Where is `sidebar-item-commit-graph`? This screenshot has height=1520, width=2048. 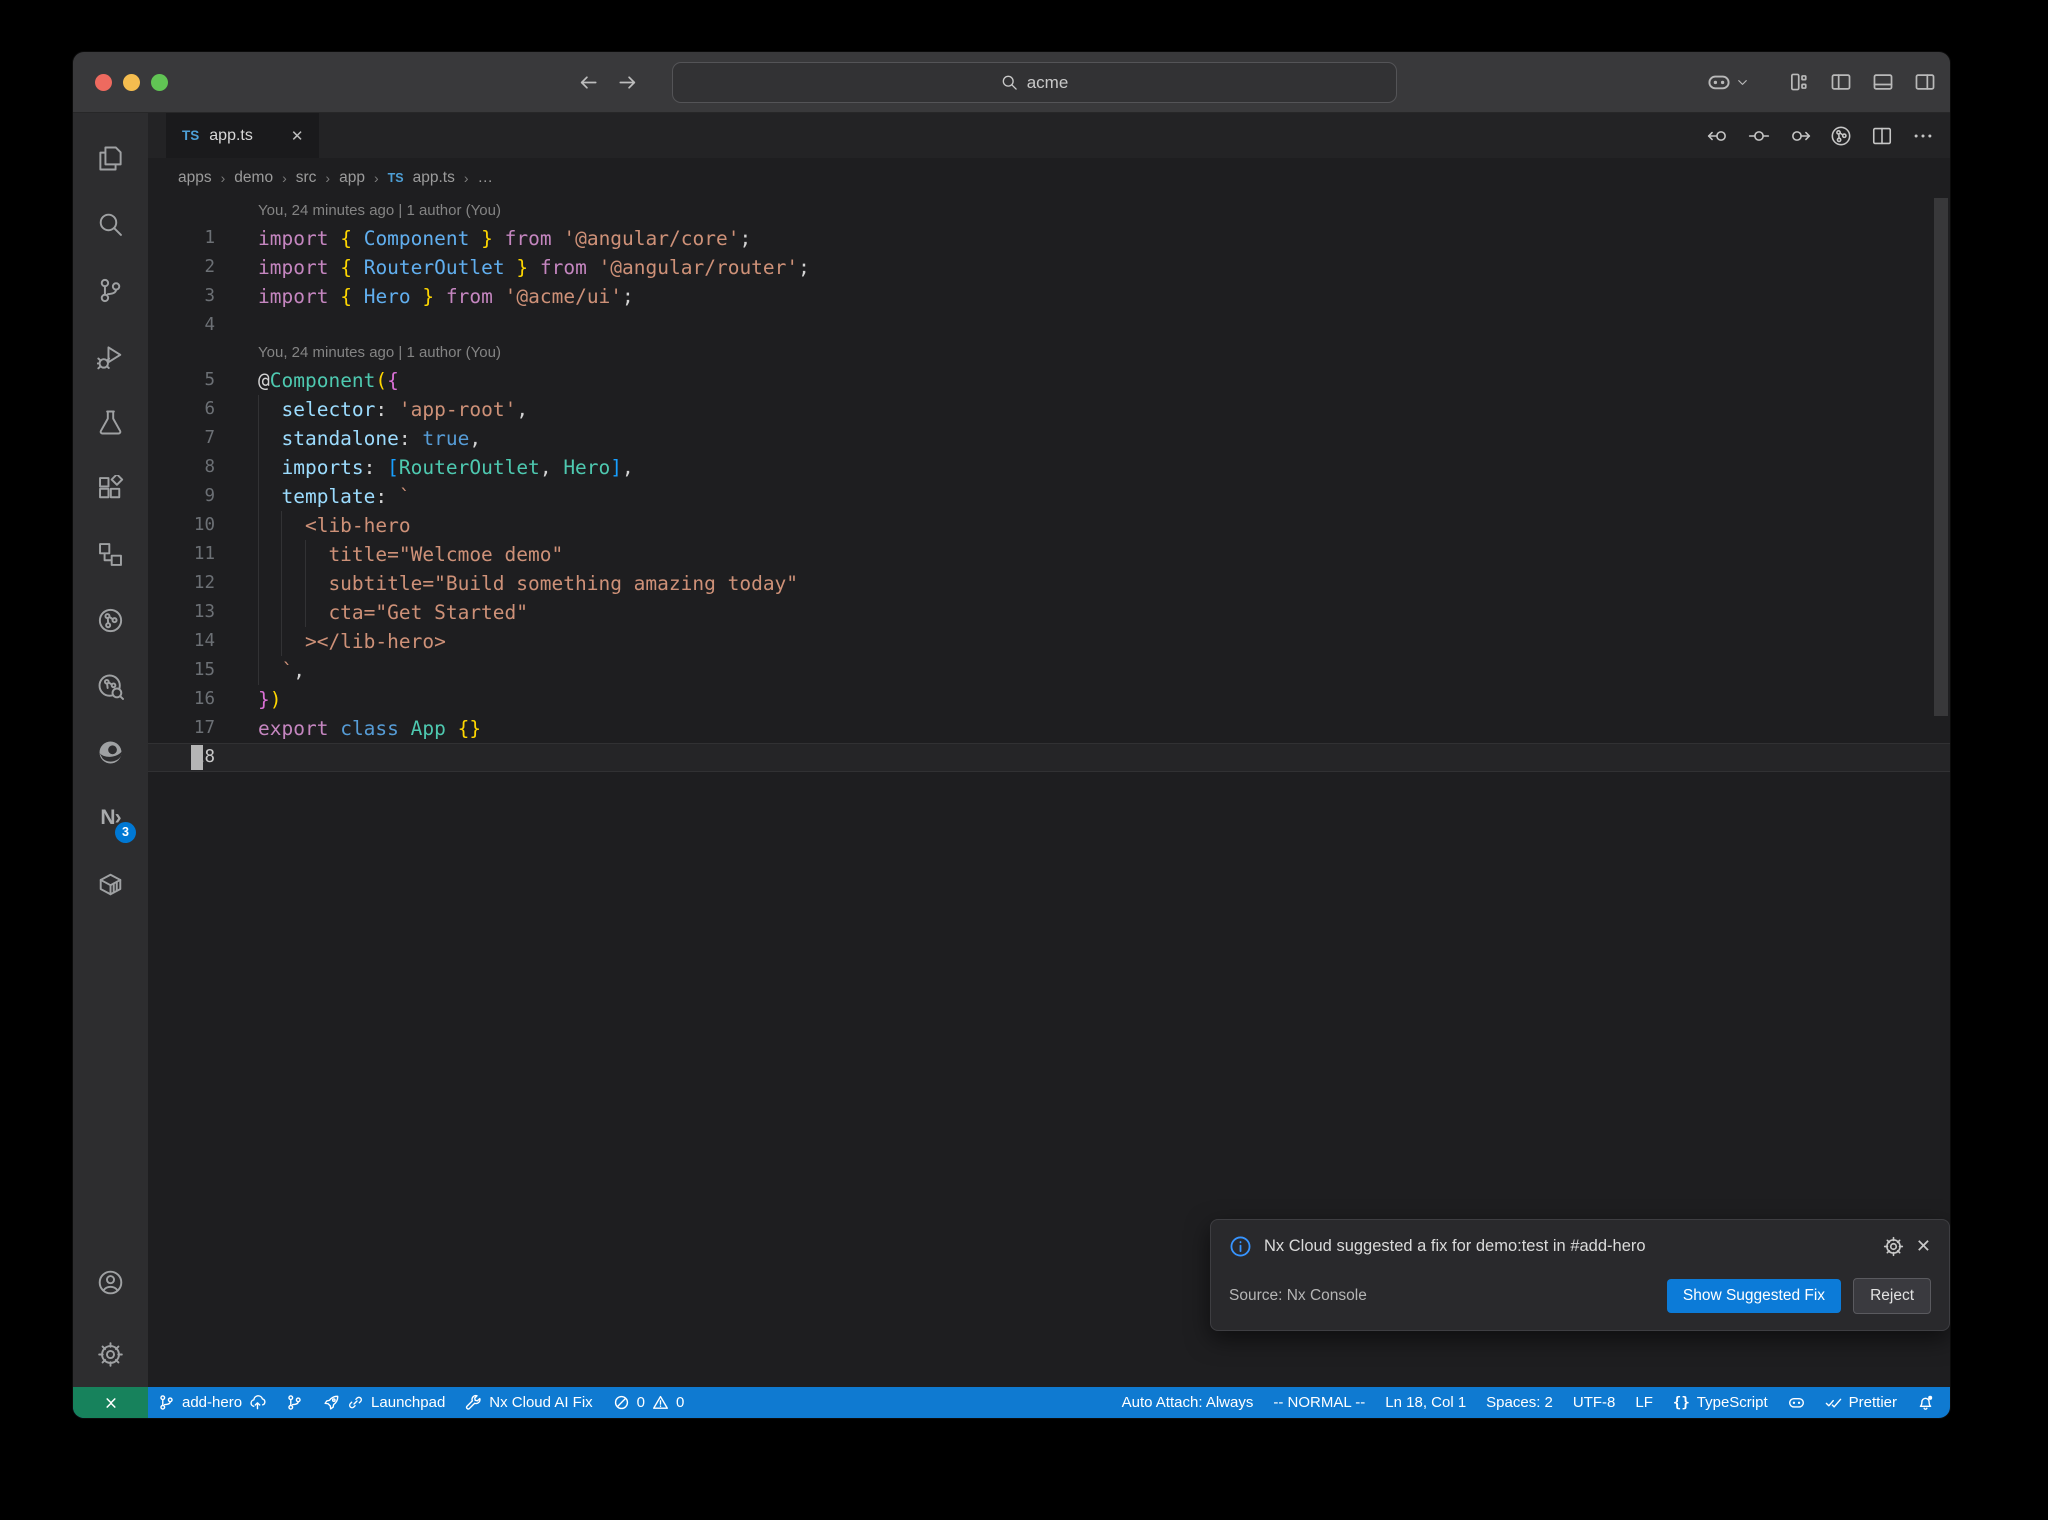 sidebar-item-commit-graph is located at coordinates (110, 620).